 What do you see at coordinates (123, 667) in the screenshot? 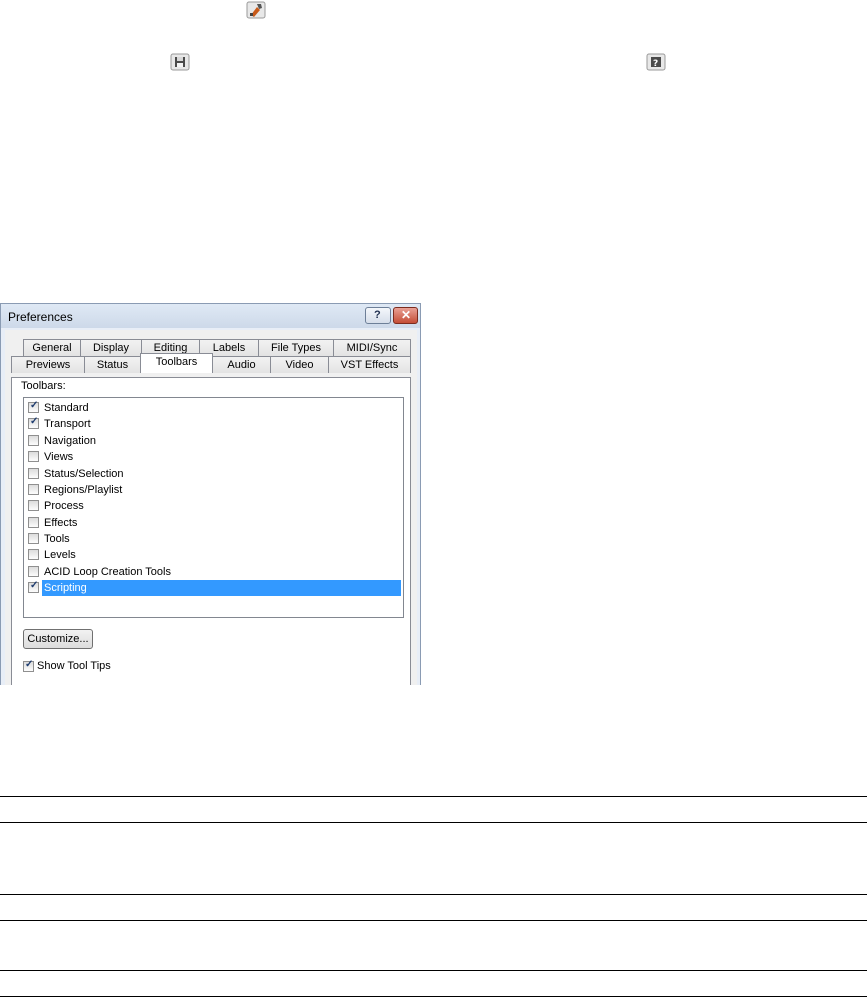
I see `show-tool-tips-option: ✓ Show Tool Tips` at bounding box center [123, 667].